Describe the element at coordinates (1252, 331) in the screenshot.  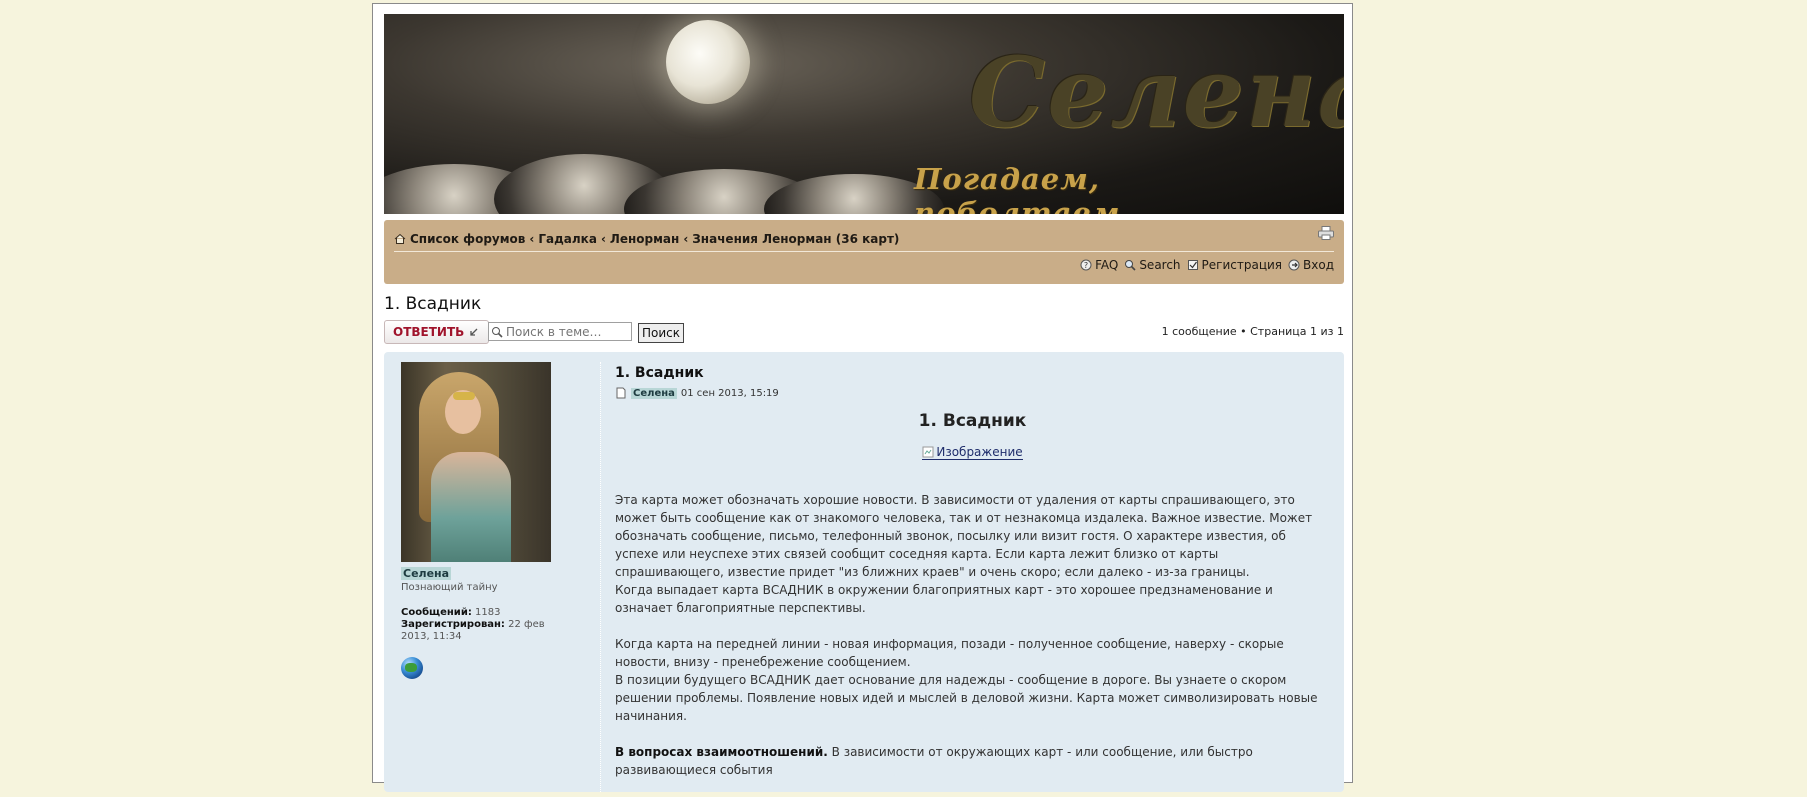
I see `pagination-info: 1 сообщение • Страница 1 из 1` at that location.